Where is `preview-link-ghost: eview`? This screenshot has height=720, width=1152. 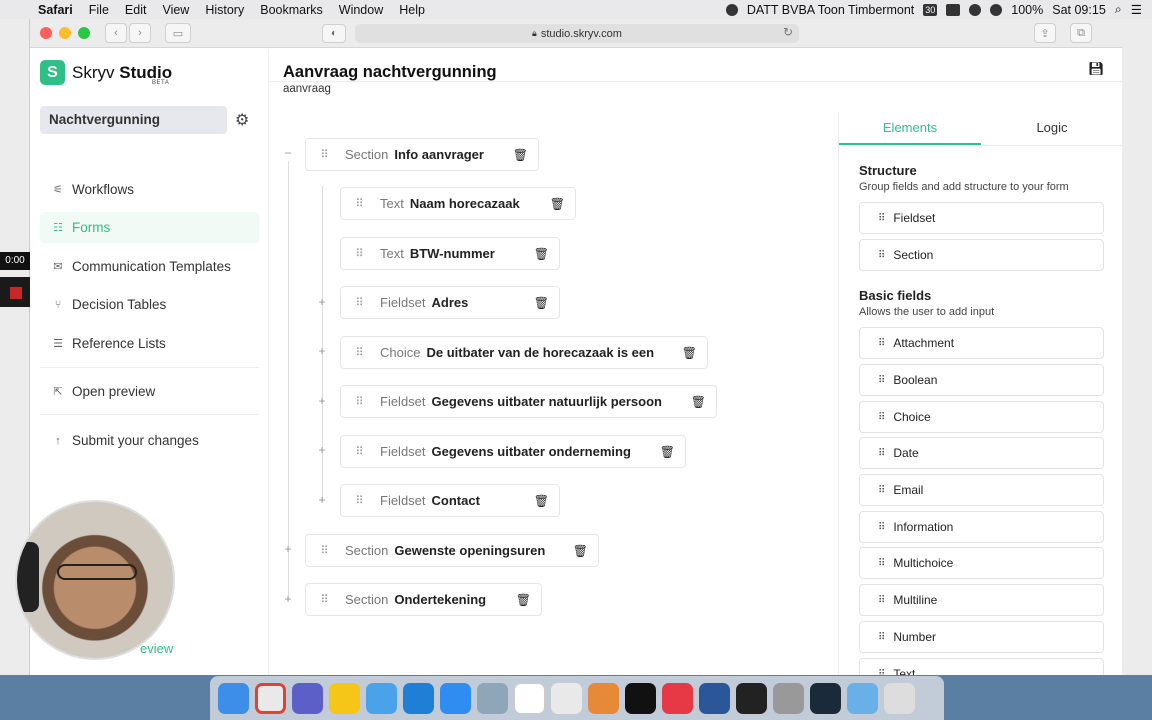 preview-link-ghost: eview is located at coordinates (156, 648).